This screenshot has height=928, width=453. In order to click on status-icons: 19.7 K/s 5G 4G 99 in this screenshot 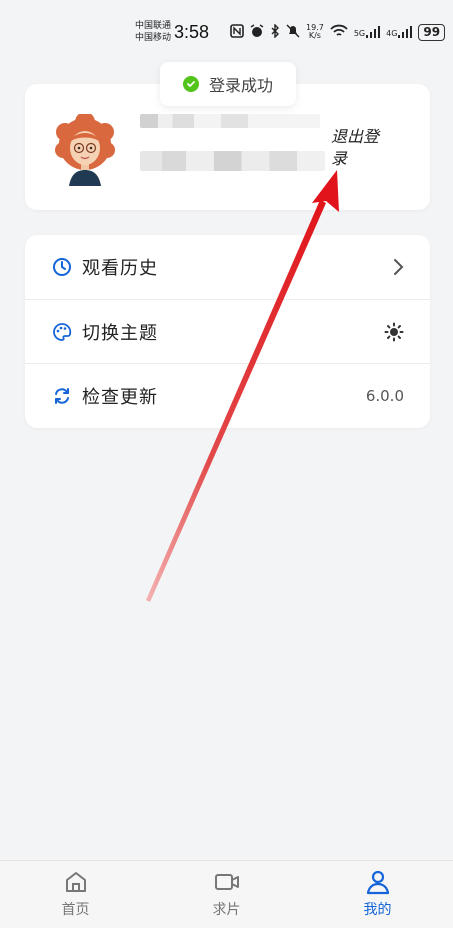, I will do `click(338, 32)`.